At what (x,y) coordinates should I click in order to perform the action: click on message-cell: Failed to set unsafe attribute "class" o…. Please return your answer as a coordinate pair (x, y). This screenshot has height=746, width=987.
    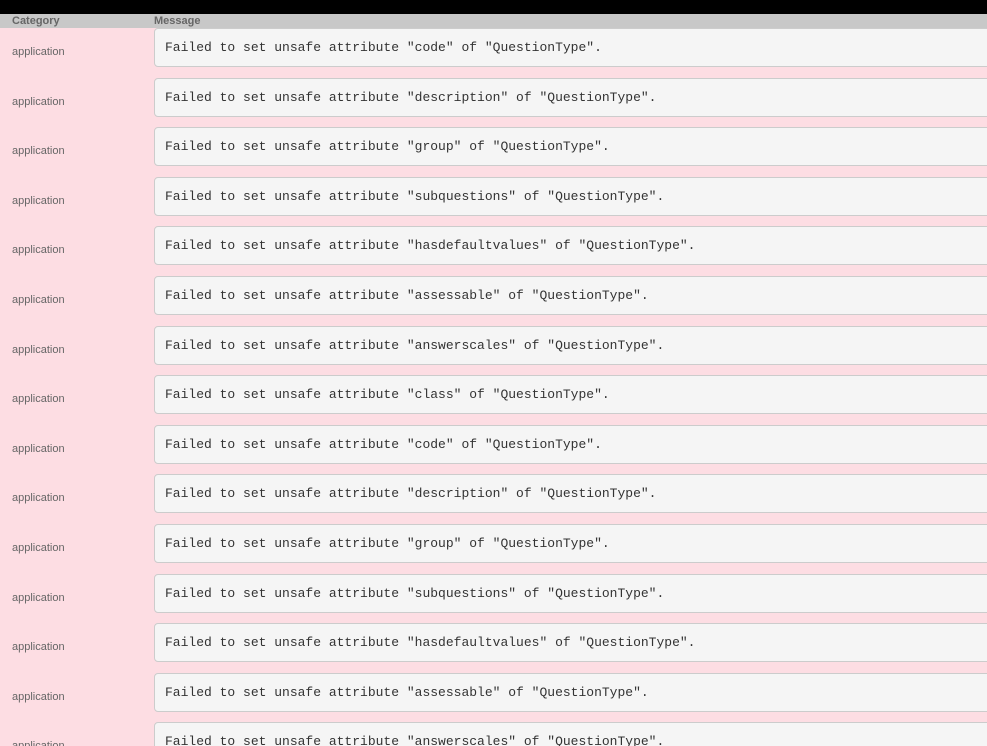
    Looking at the image, I should click on (570, 395).